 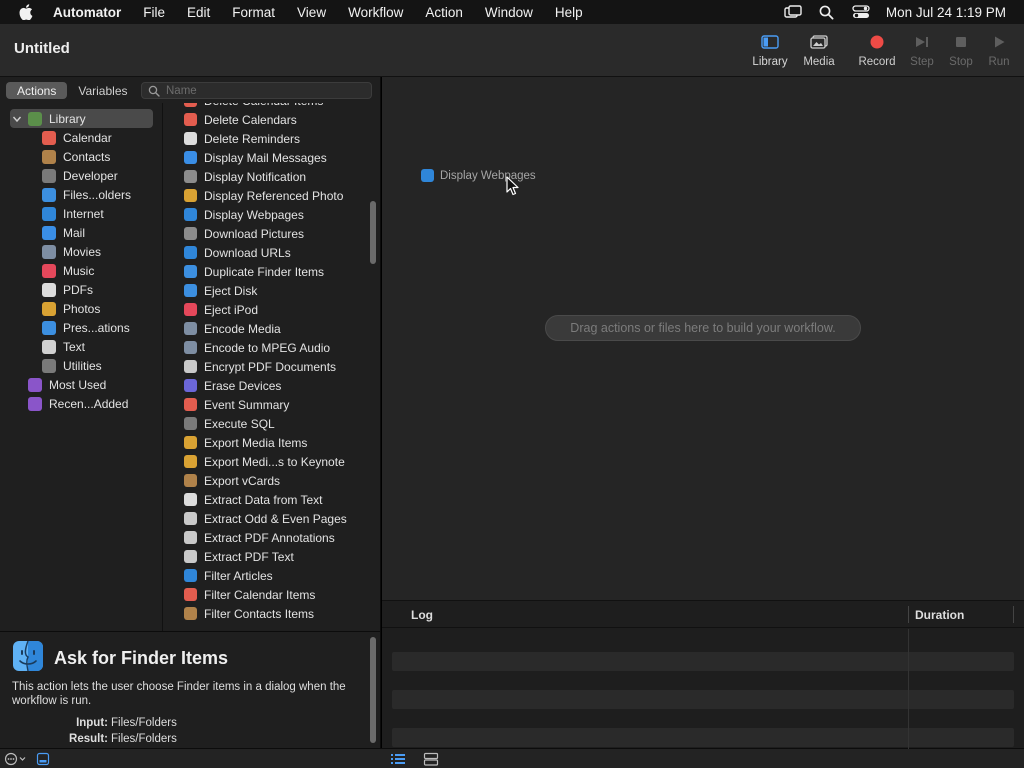 I want to click on category-icon, so click(x=49, y=232).